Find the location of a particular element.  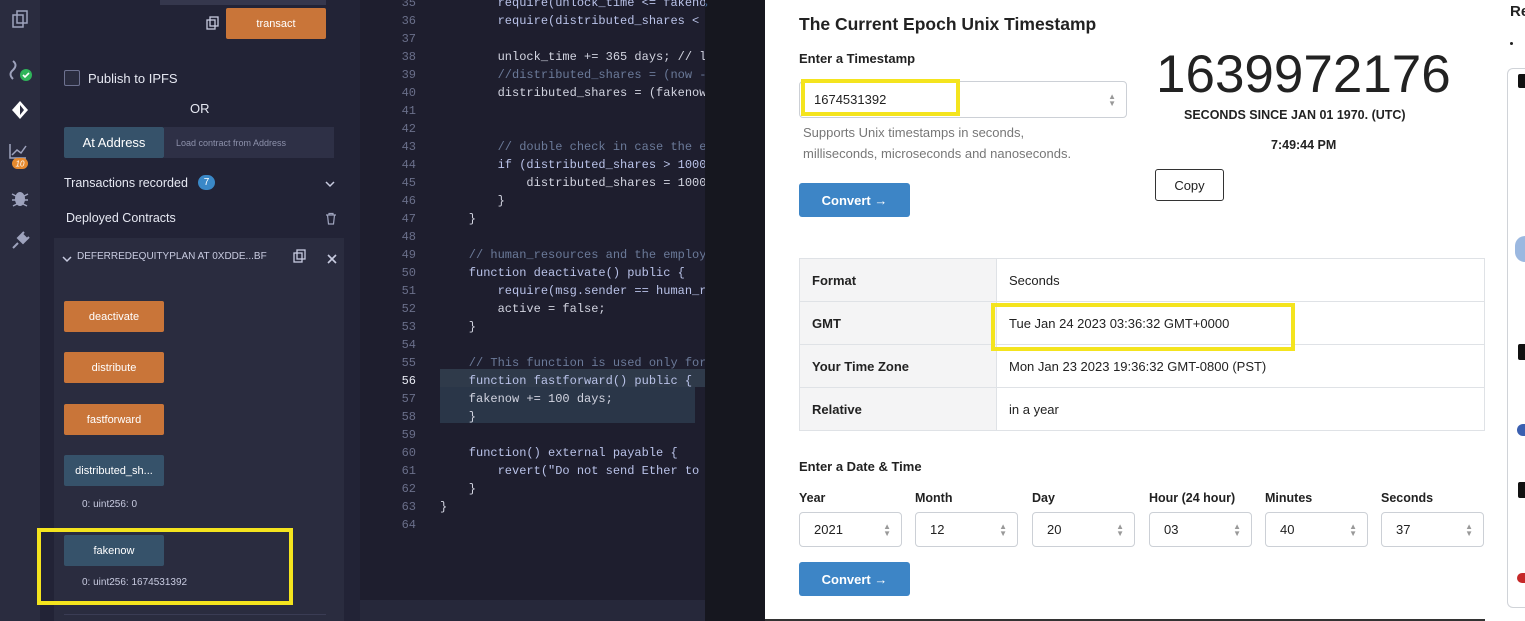

chevron-down-icon is located at coordinates (330, 183).